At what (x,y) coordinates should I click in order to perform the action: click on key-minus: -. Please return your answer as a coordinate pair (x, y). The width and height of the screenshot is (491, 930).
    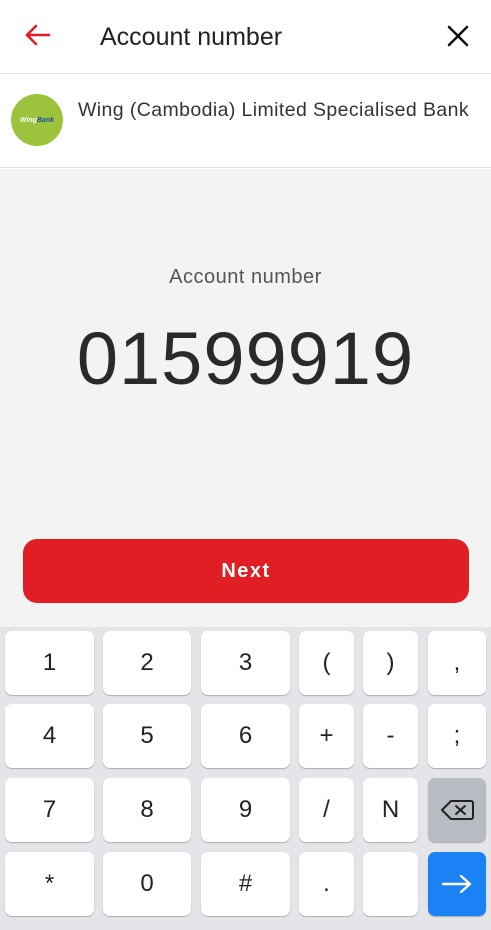
    Looking at the image, I should click on (390, 736).